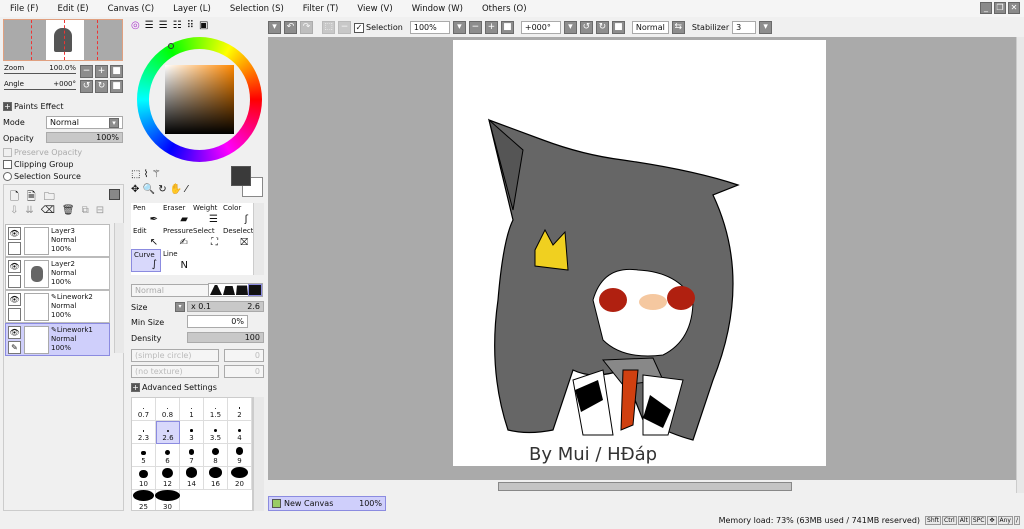 Image resolution: width=1024 pixels, height=529 pixels. I want to click on dropdown-button: ▾, so click(274, 27).